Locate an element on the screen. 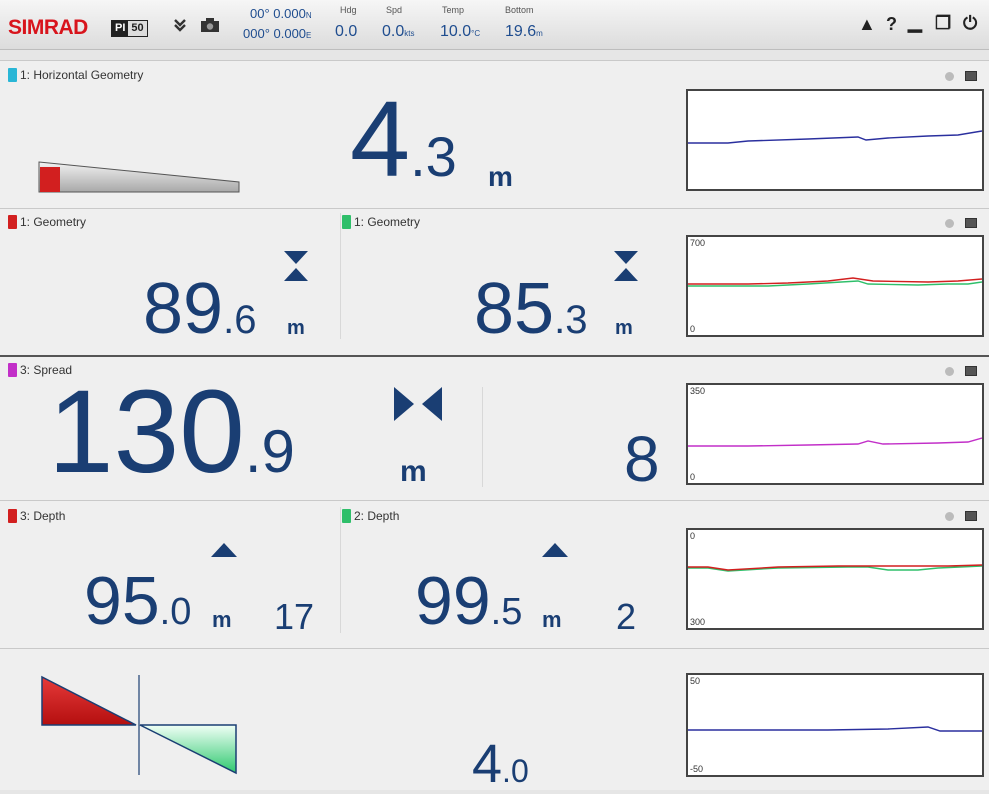  history-plot: 350 0 is located at coordinates (835, 434).